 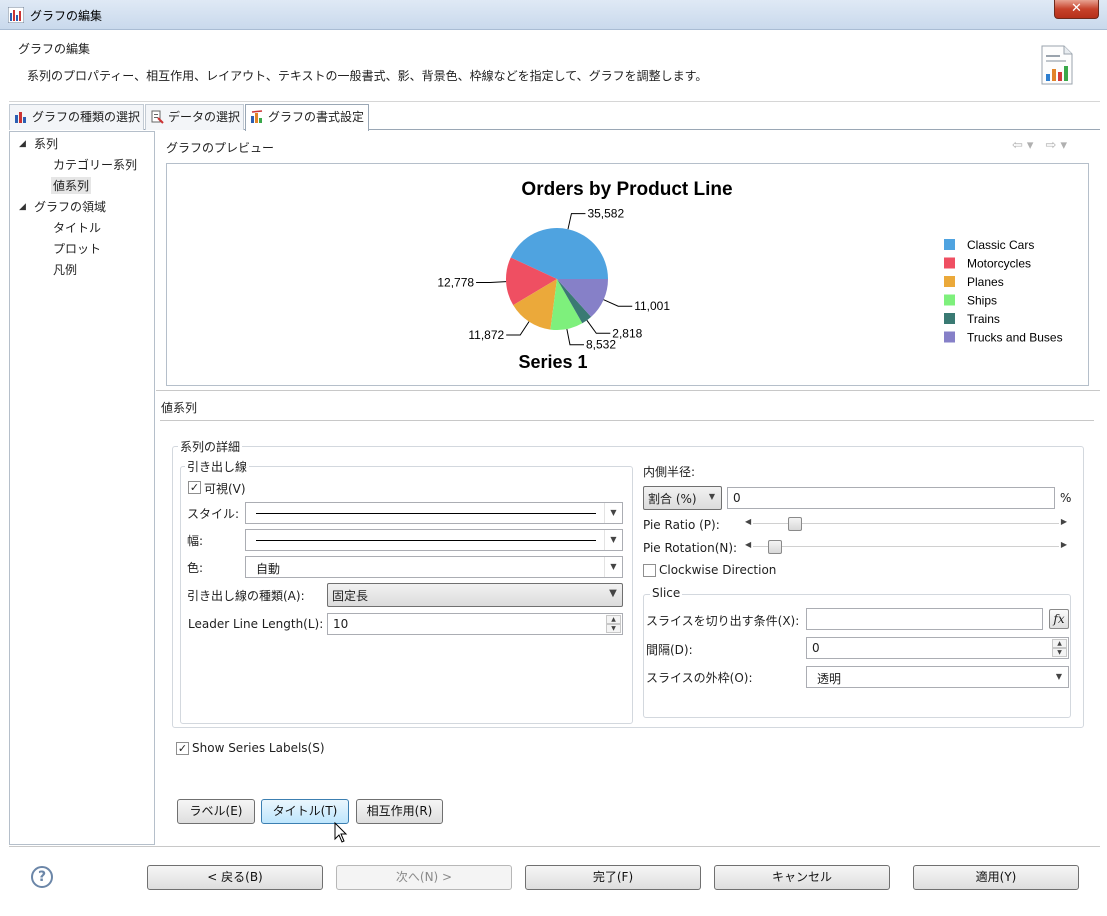 What do you see at coordinates (399, 811) in the screenshot?
I see `interactivity-button: 相互作用(R)` at bounding box center [399, 811].